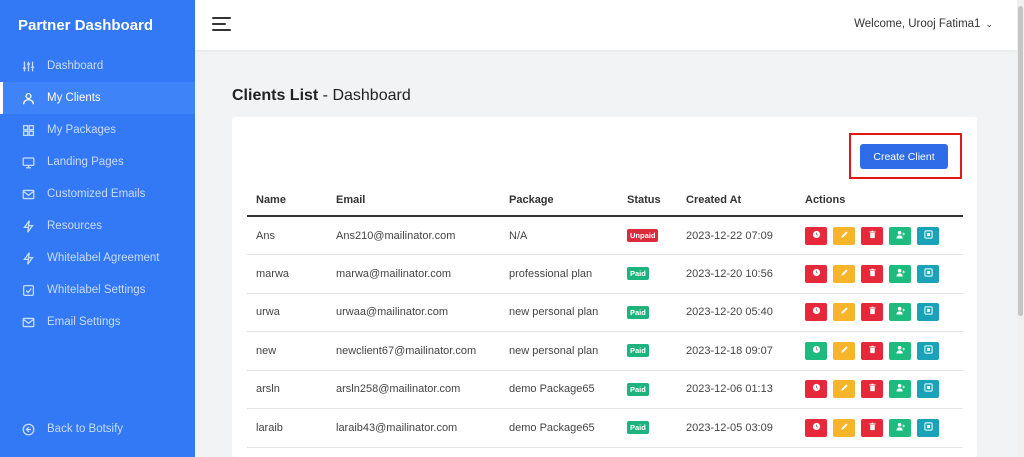 This screenshot has height=457, width=1024. I want to click on cell-name: marwa, so click(287, 274).